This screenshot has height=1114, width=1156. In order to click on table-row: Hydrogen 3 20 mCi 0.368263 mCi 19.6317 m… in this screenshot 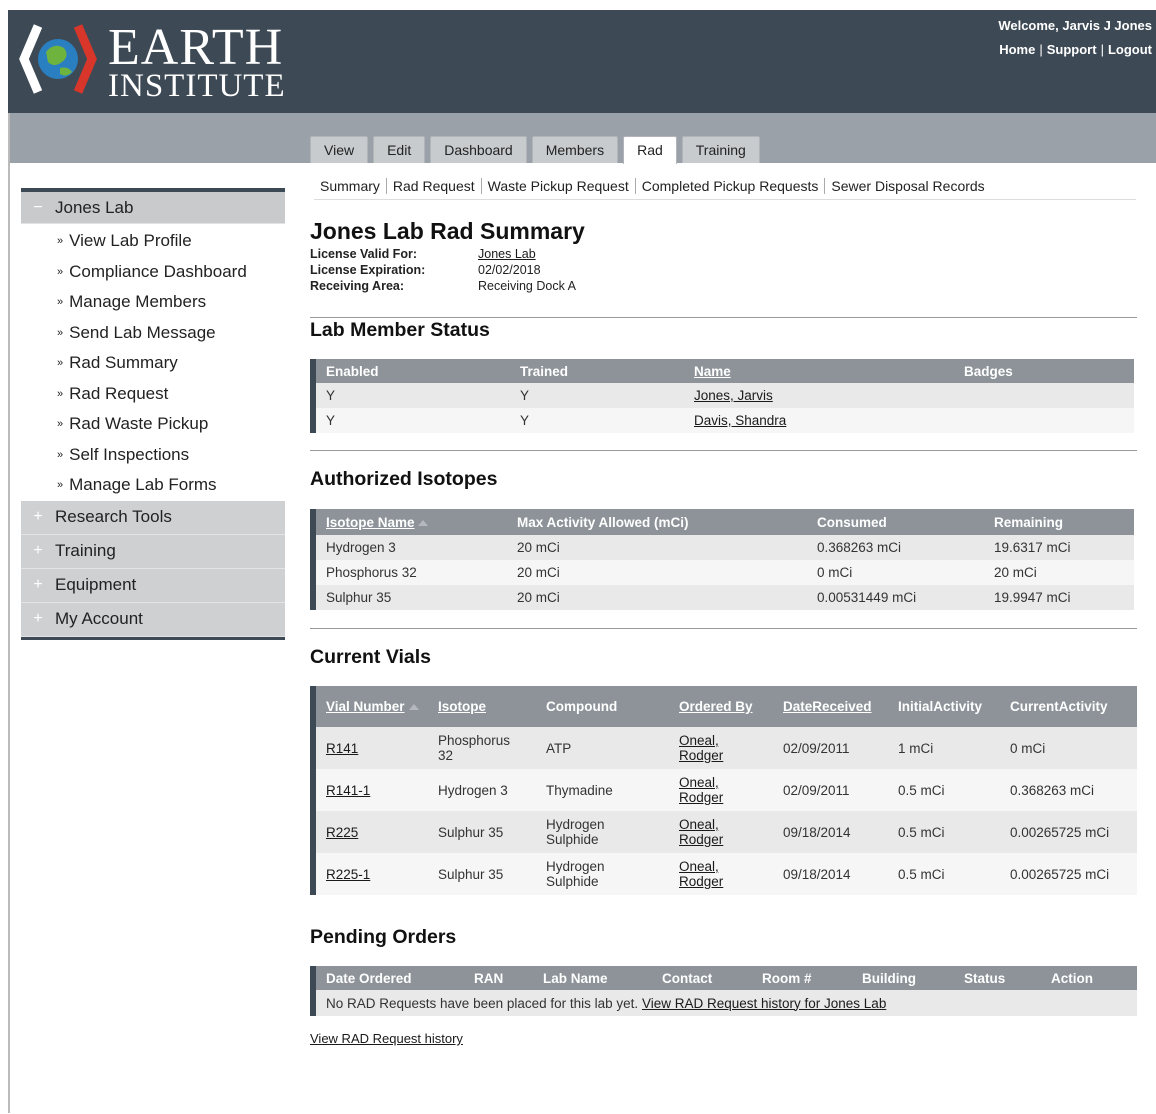, I will do `click(723, 547)`.